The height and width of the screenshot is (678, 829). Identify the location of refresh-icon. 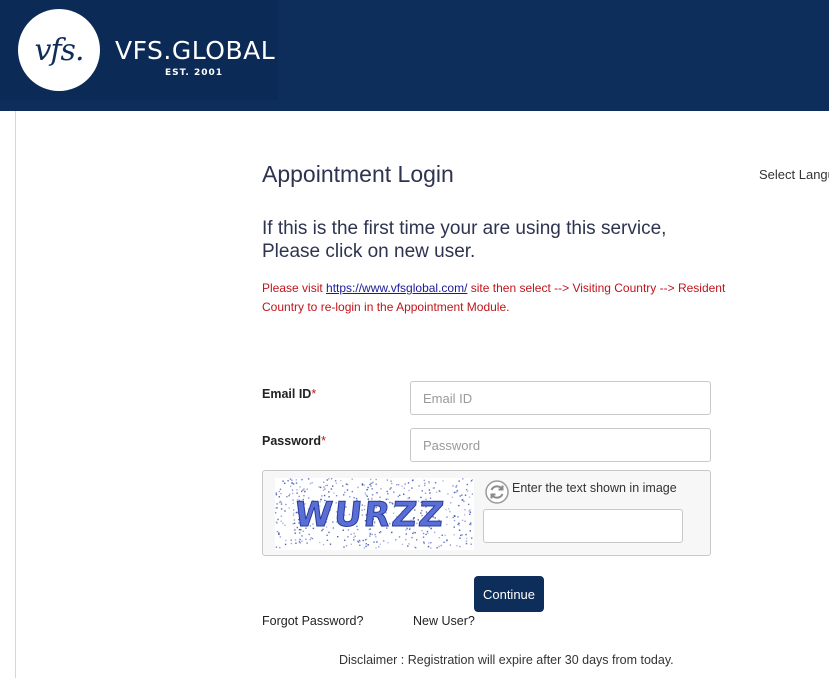
(497, 492).